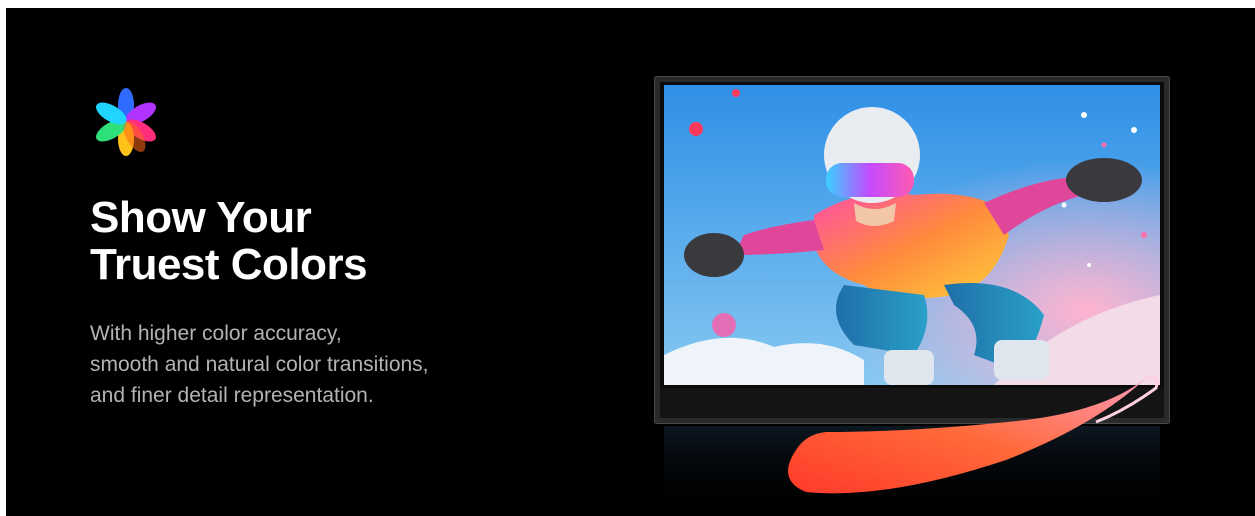 This screenshot has width=1255, height=516. I want to click on snowboard-graphic, so click(973, 434).